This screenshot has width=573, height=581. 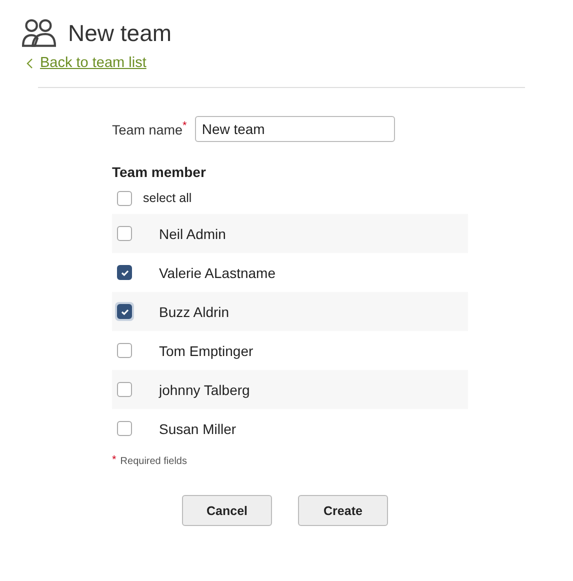 I want to click on page-title: New team, so click(x=120, y=33).